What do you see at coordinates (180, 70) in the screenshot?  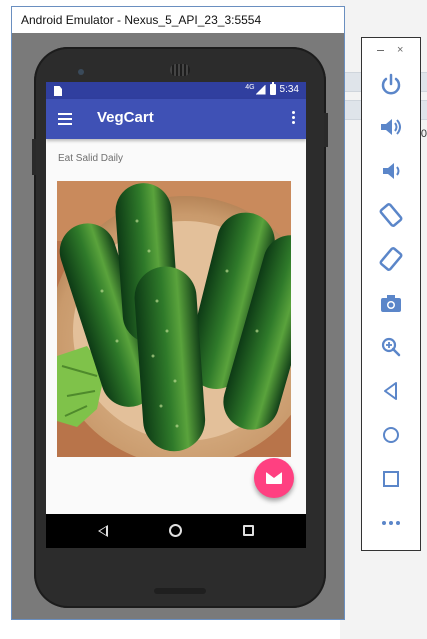 I see `earpiece-speaker` at bounding box center [180, 70].